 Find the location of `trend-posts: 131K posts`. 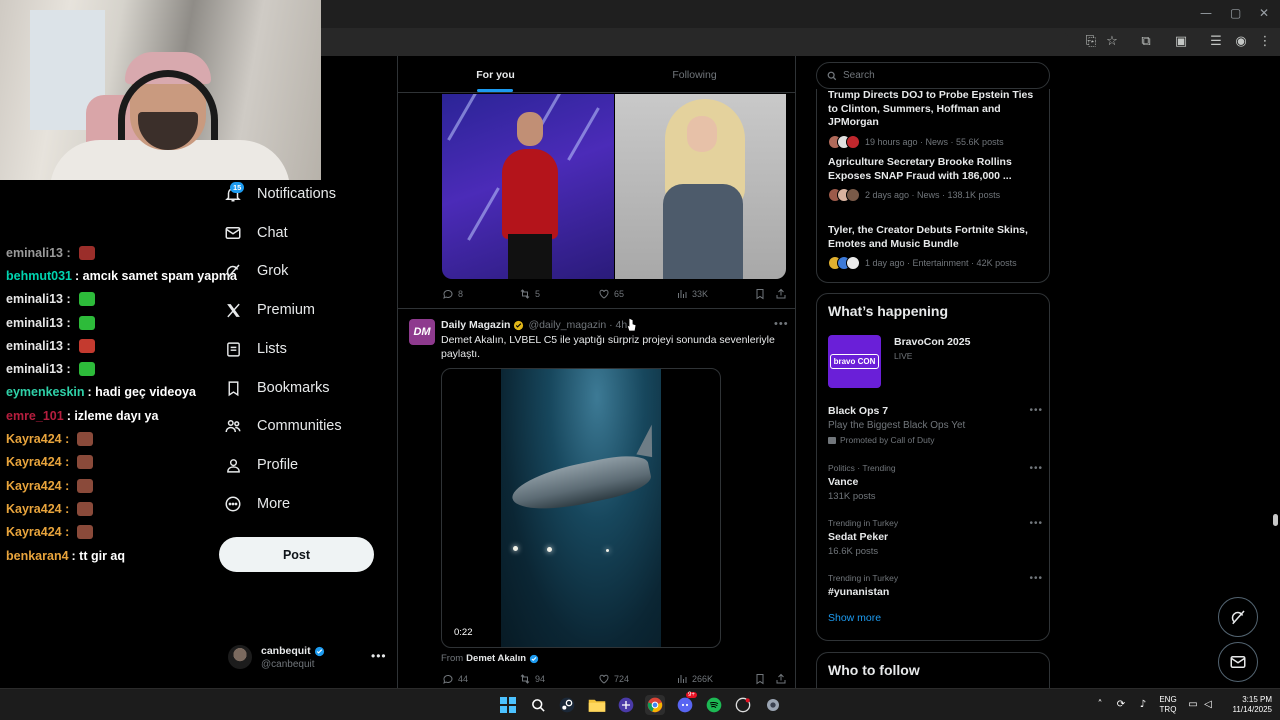

trend-posts: 131K posts is located at coordinates (852, 496).